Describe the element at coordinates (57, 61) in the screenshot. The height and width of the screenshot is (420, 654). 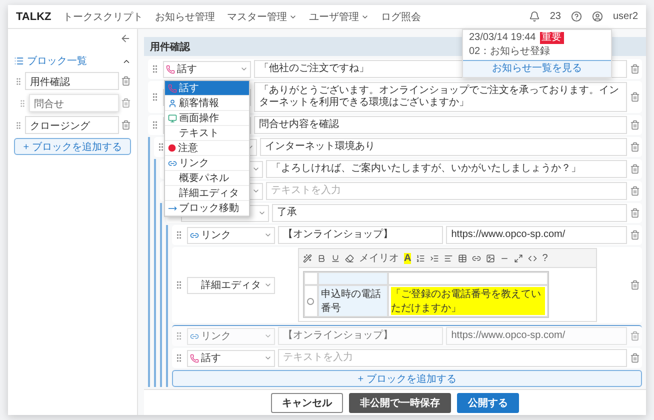
I see `sidebar-title: ブロック一覧` at that location.